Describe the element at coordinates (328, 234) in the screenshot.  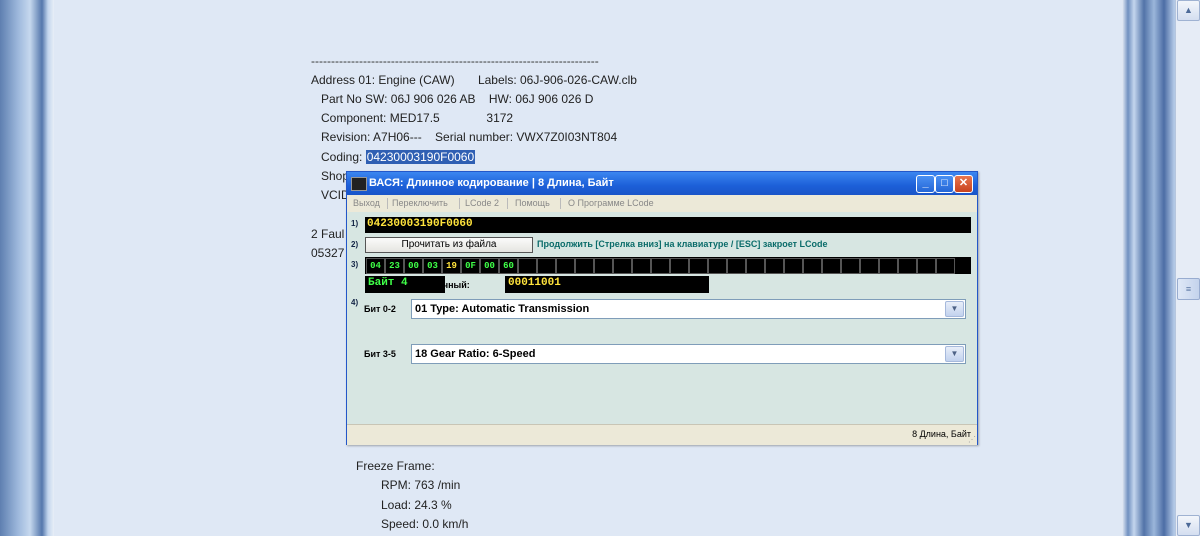
I see `faults-line-fragment: 2 Faul` at that location.